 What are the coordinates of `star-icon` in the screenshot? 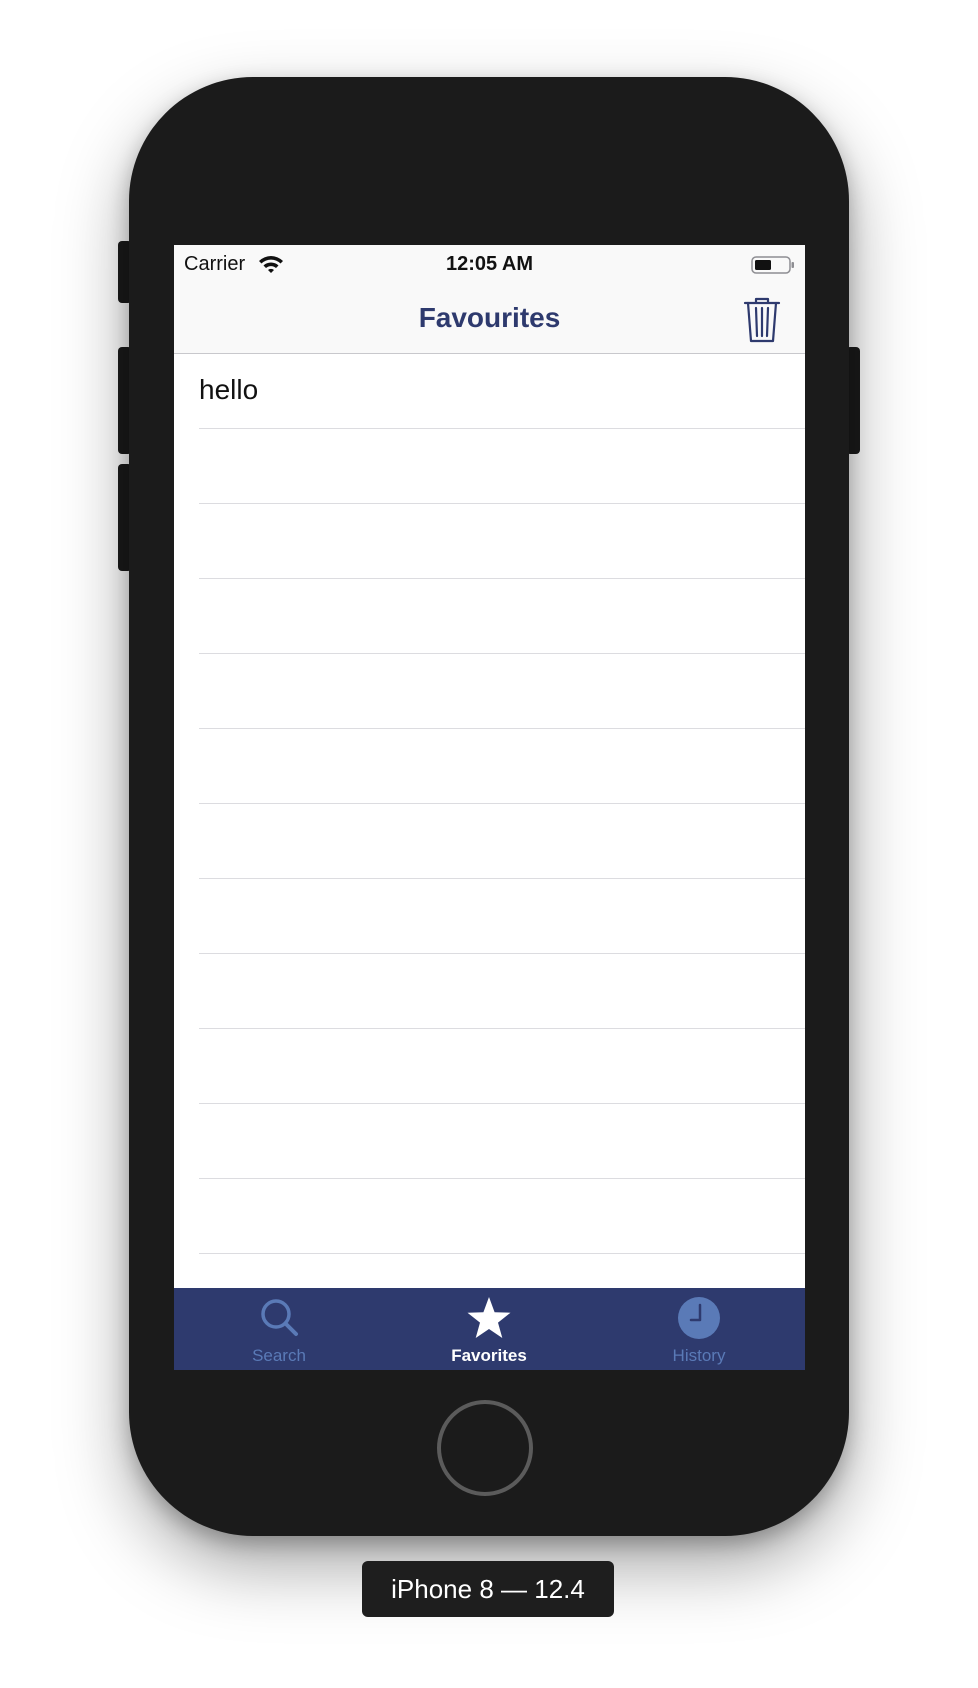 It's located at (489, 1317).